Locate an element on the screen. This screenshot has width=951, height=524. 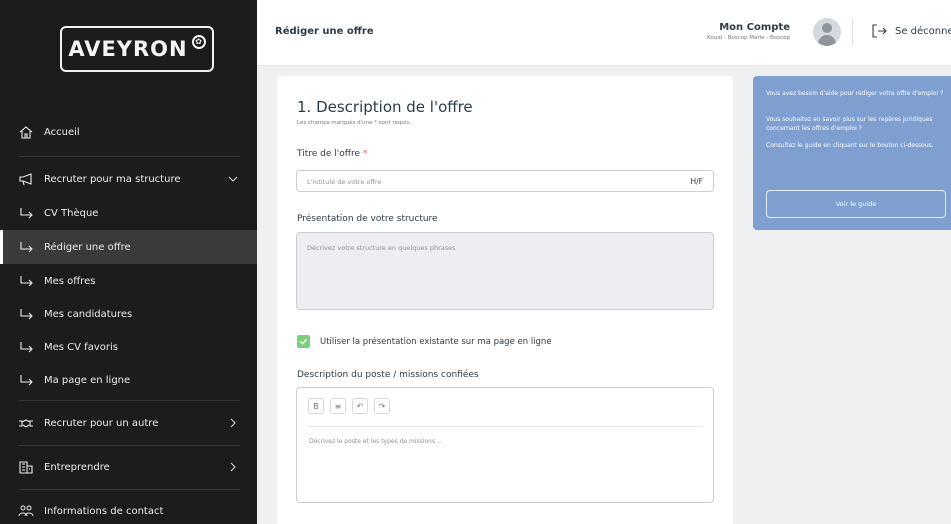
account-info: Mon Compte Koual - Boscop Marie - Boscop is located at coordinates (748, 31).